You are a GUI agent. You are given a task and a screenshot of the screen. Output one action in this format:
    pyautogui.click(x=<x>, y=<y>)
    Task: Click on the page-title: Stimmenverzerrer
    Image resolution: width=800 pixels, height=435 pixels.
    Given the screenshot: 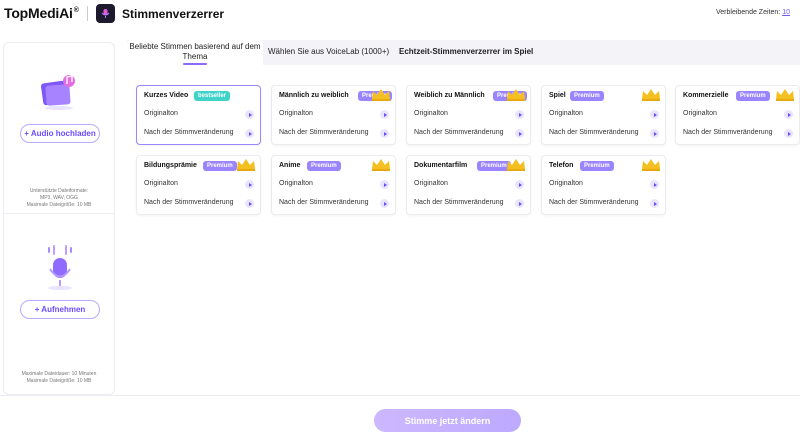 What is the action you would take?
    pyautogui.click(x=173, y=14)
    